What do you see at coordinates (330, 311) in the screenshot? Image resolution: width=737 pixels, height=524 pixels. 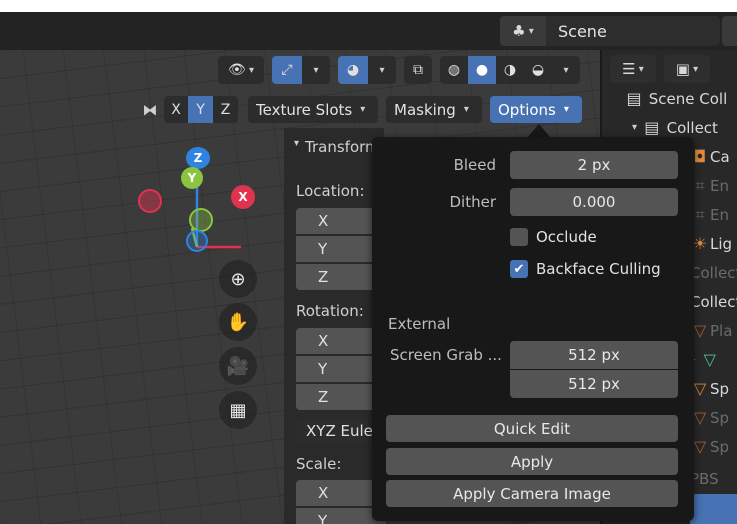 I see `rotation-label: Rotation:` at bounding box center [330, 311].